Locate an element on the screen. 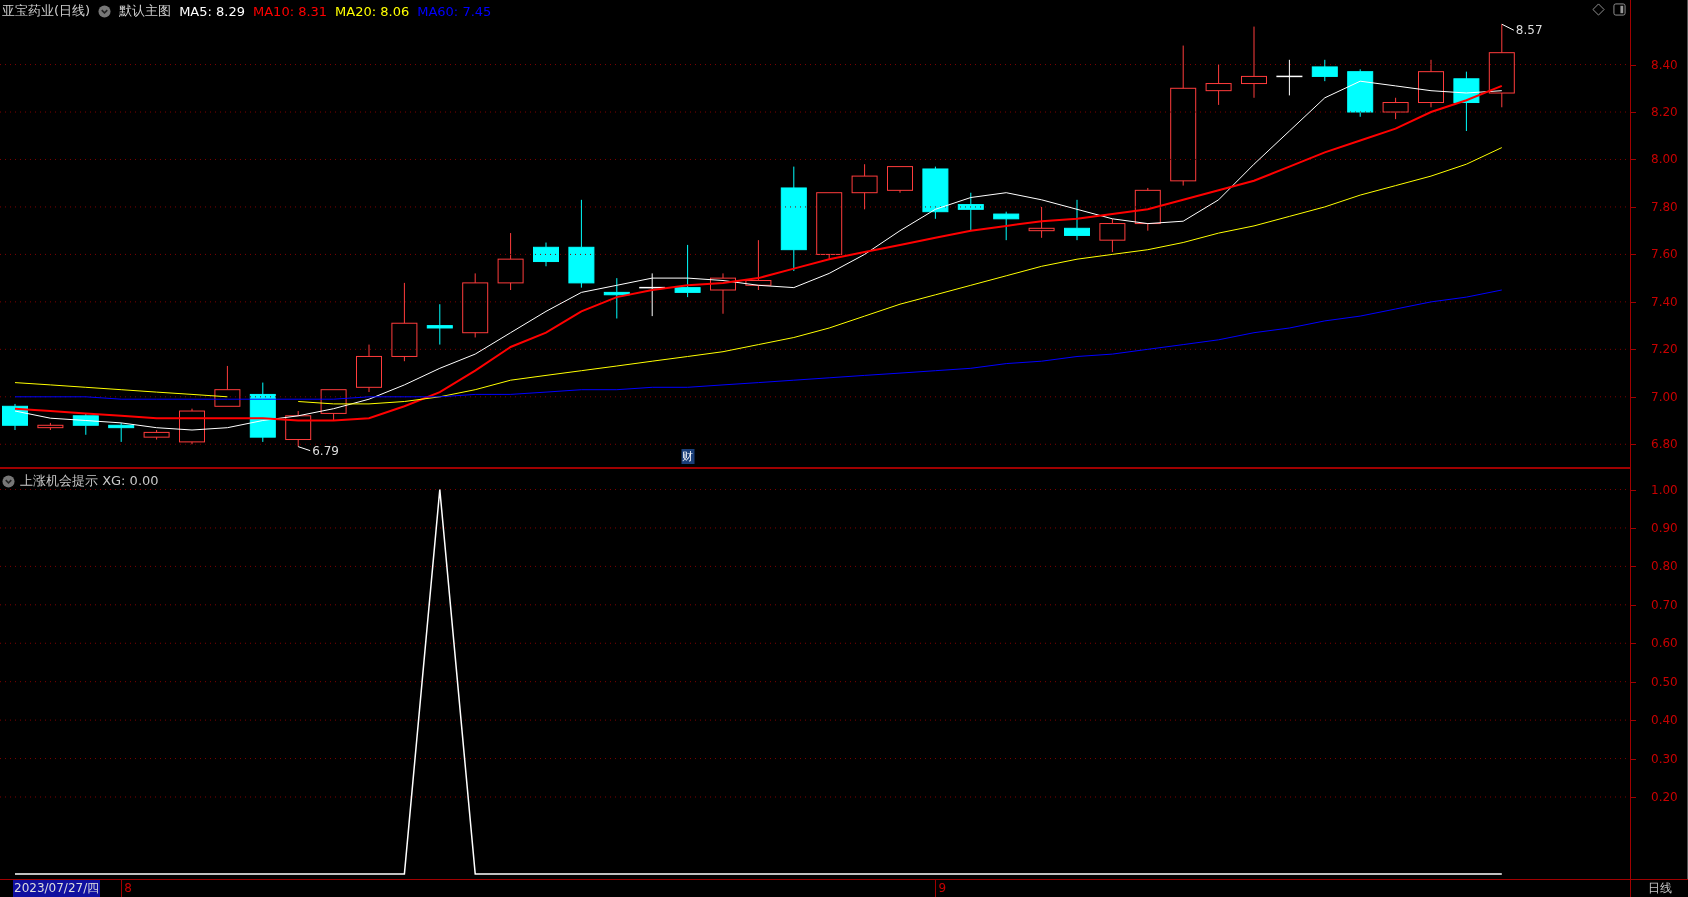 This screenshot has height=897, width=1688. template-label: 默认主图 is located at coordinates (145, 11).